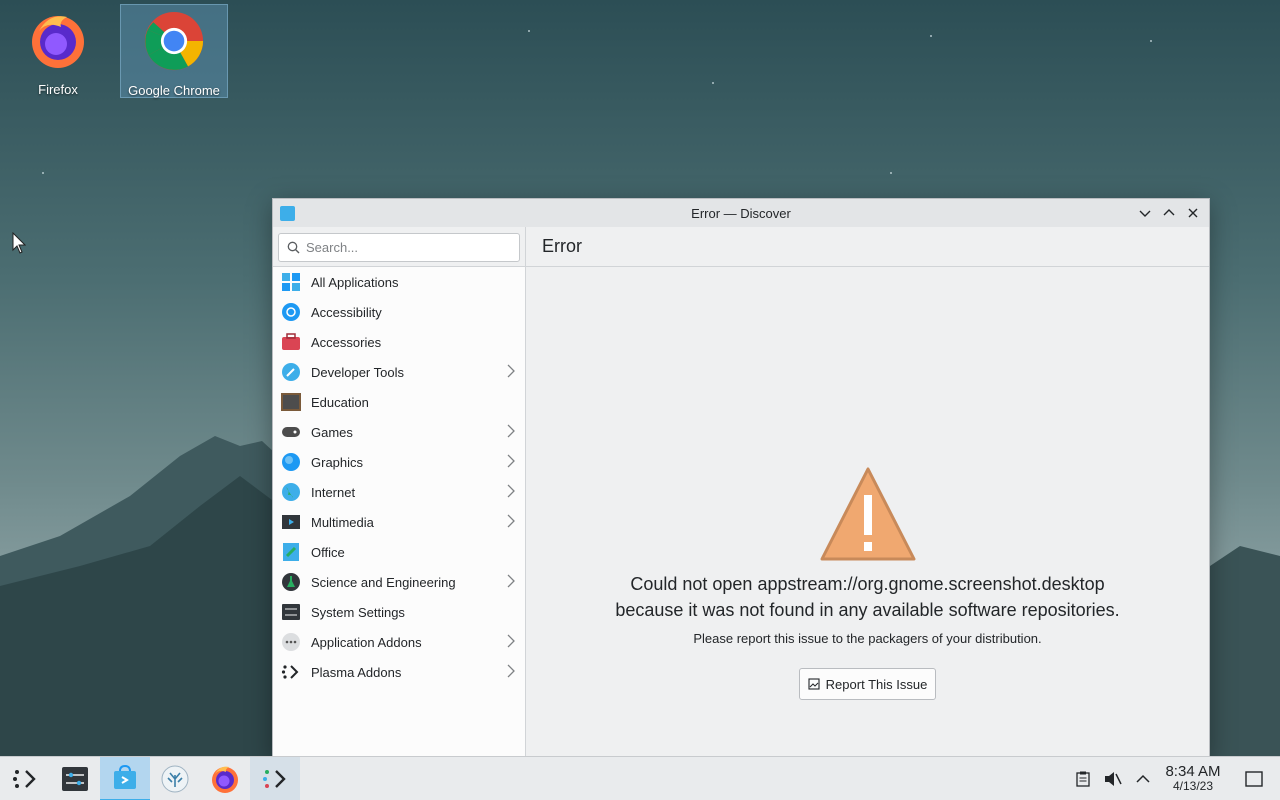 Image resolution: width=1280 pixels, height=800 pixels. Describe the element at coordinates (342, 522) in the screenshot. I see `sidebar-item-label: Multimedia` at that location.